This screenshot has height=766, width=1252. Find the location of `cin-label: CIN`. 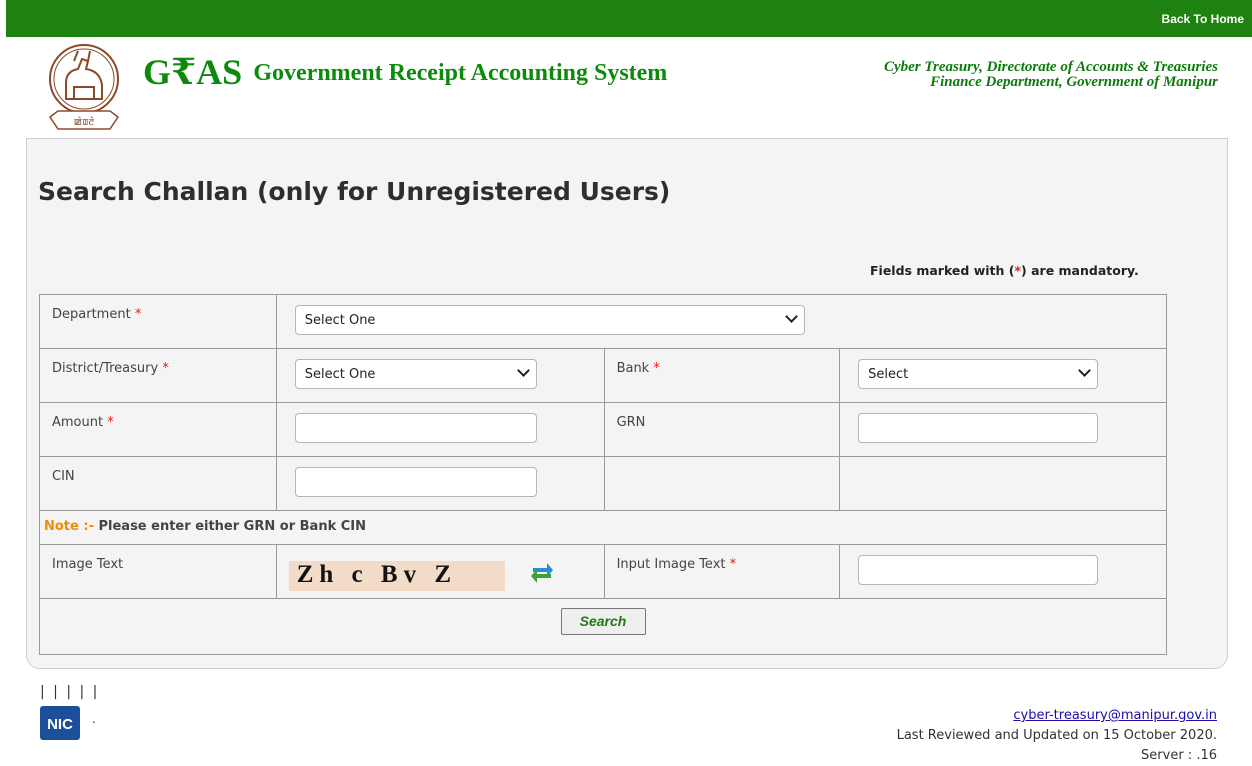

cin-label: CIN is located at coordinates (158, 483).